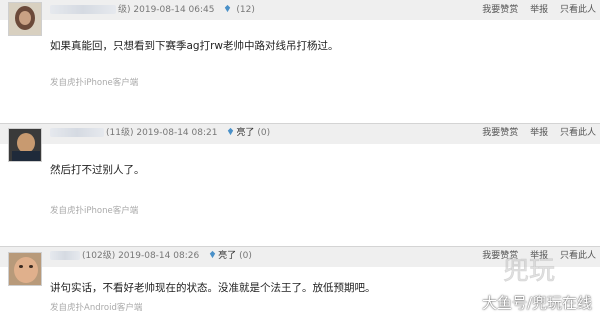 The image size is (600, 319). What do you see at coordinates (120, 133) in the screenshot?
I see `user-level: (11级)` at bounding box center [120, 133].